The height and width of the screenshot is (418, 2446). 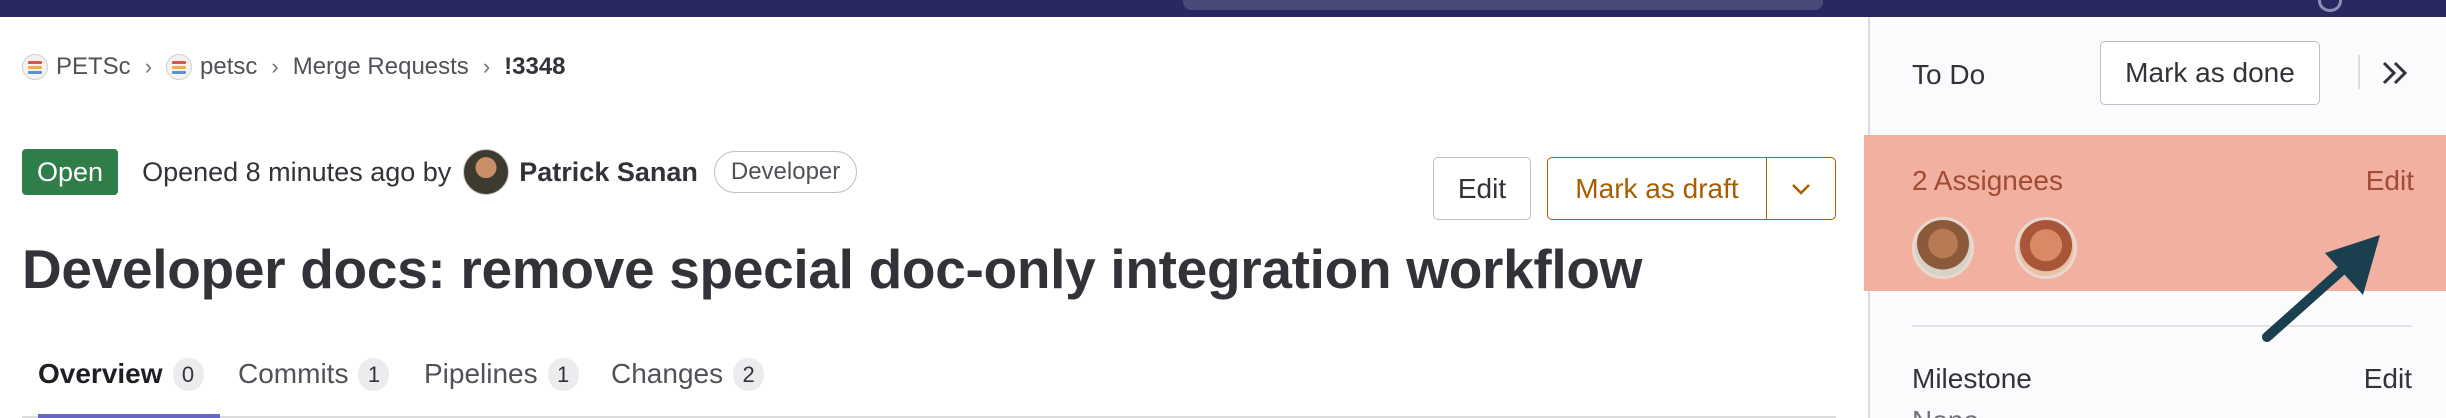 I want to click on todo-label: To Do, so click(x=1949, y=74).